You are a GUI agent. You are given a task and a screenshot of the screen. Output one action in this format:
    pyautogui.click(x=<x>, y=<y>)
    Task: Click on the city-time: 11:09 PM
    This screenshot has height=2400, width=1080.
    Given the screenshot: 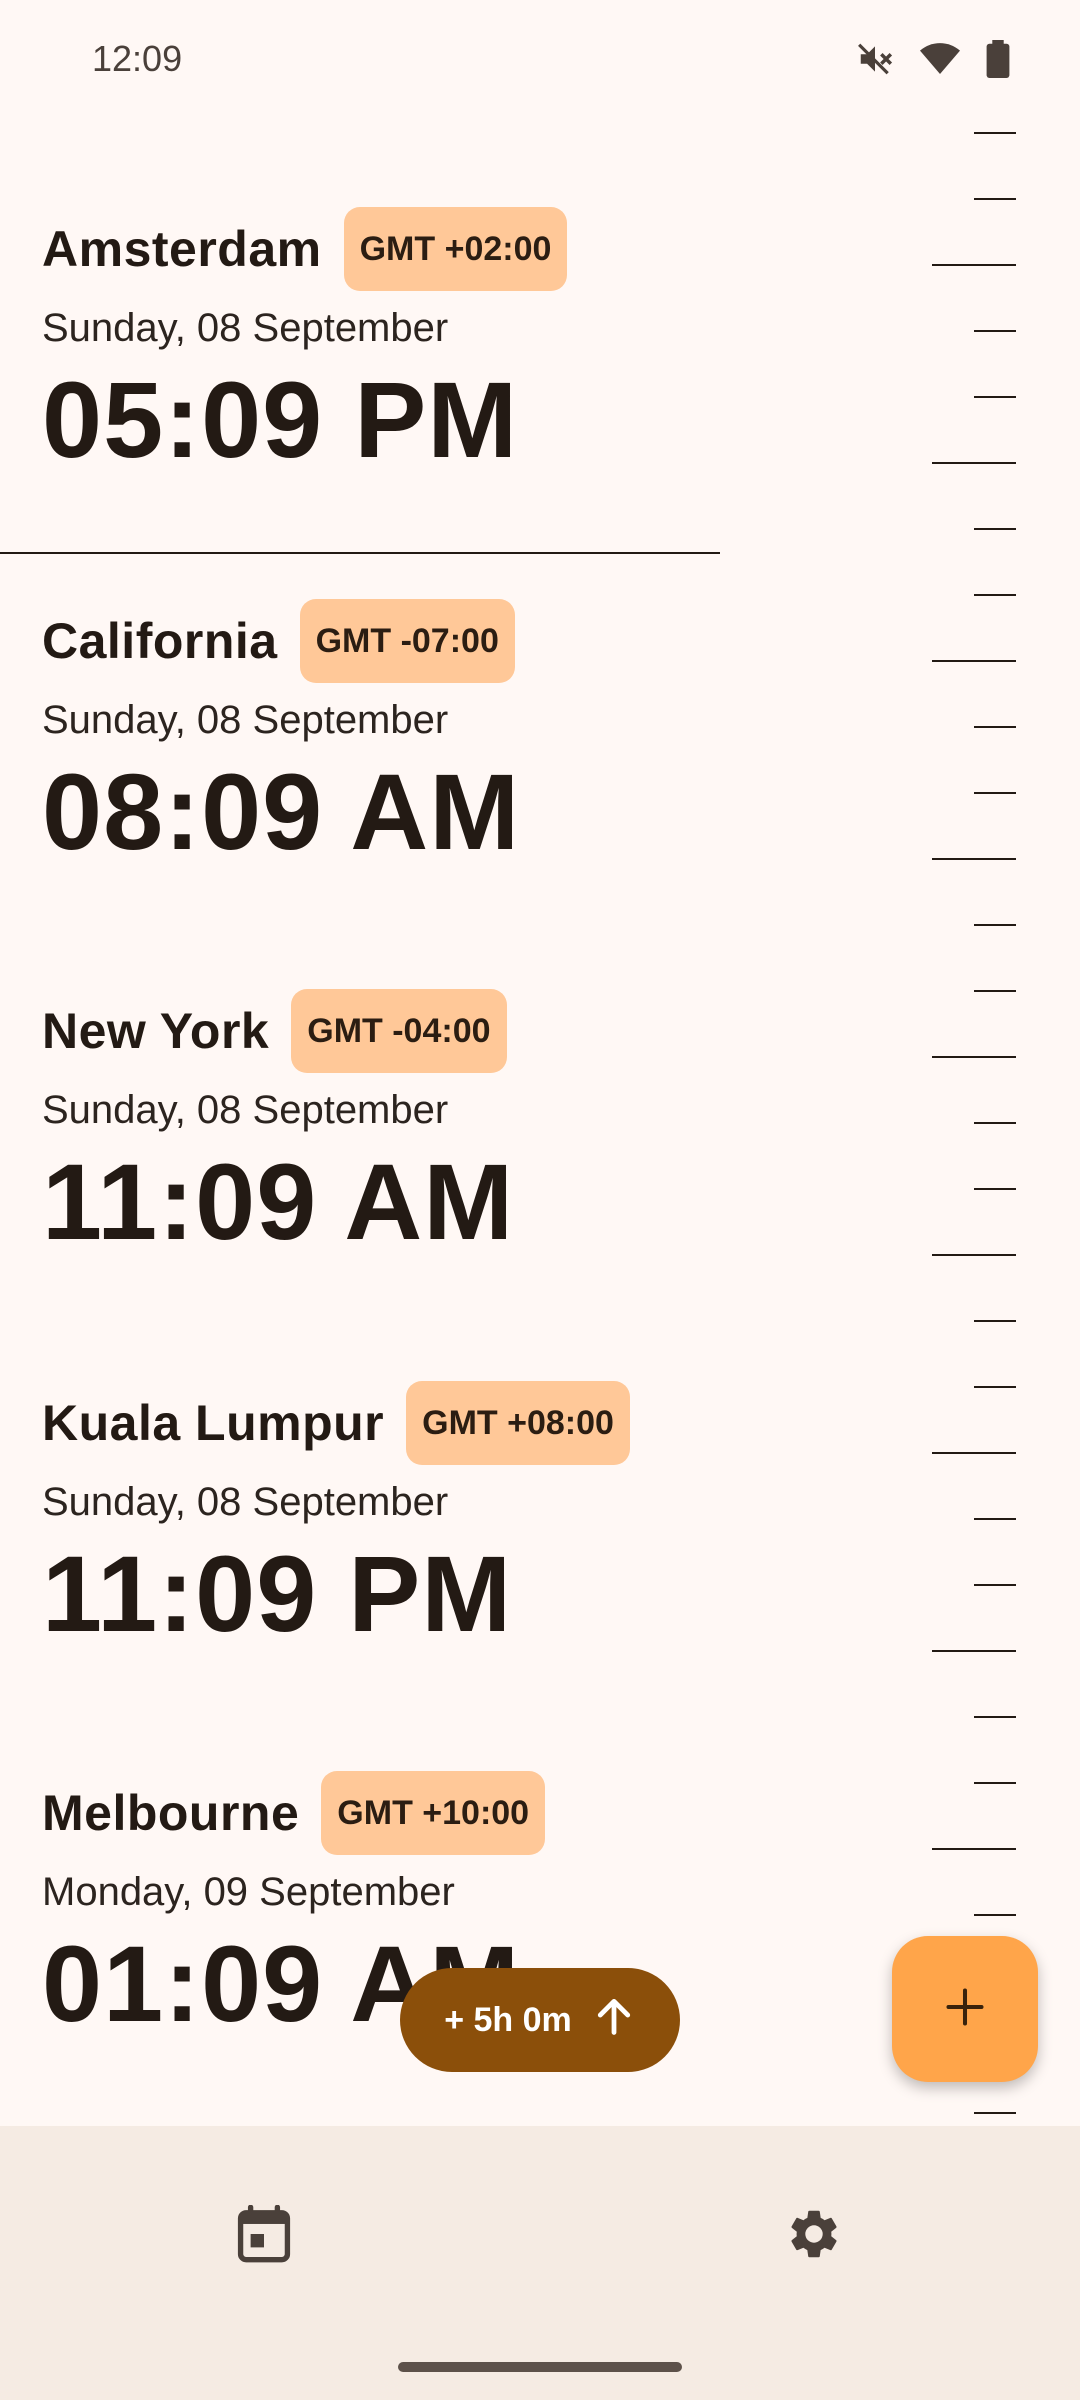 What is the action you would take?
    pyautogui.click(x=277, y=1593)
    